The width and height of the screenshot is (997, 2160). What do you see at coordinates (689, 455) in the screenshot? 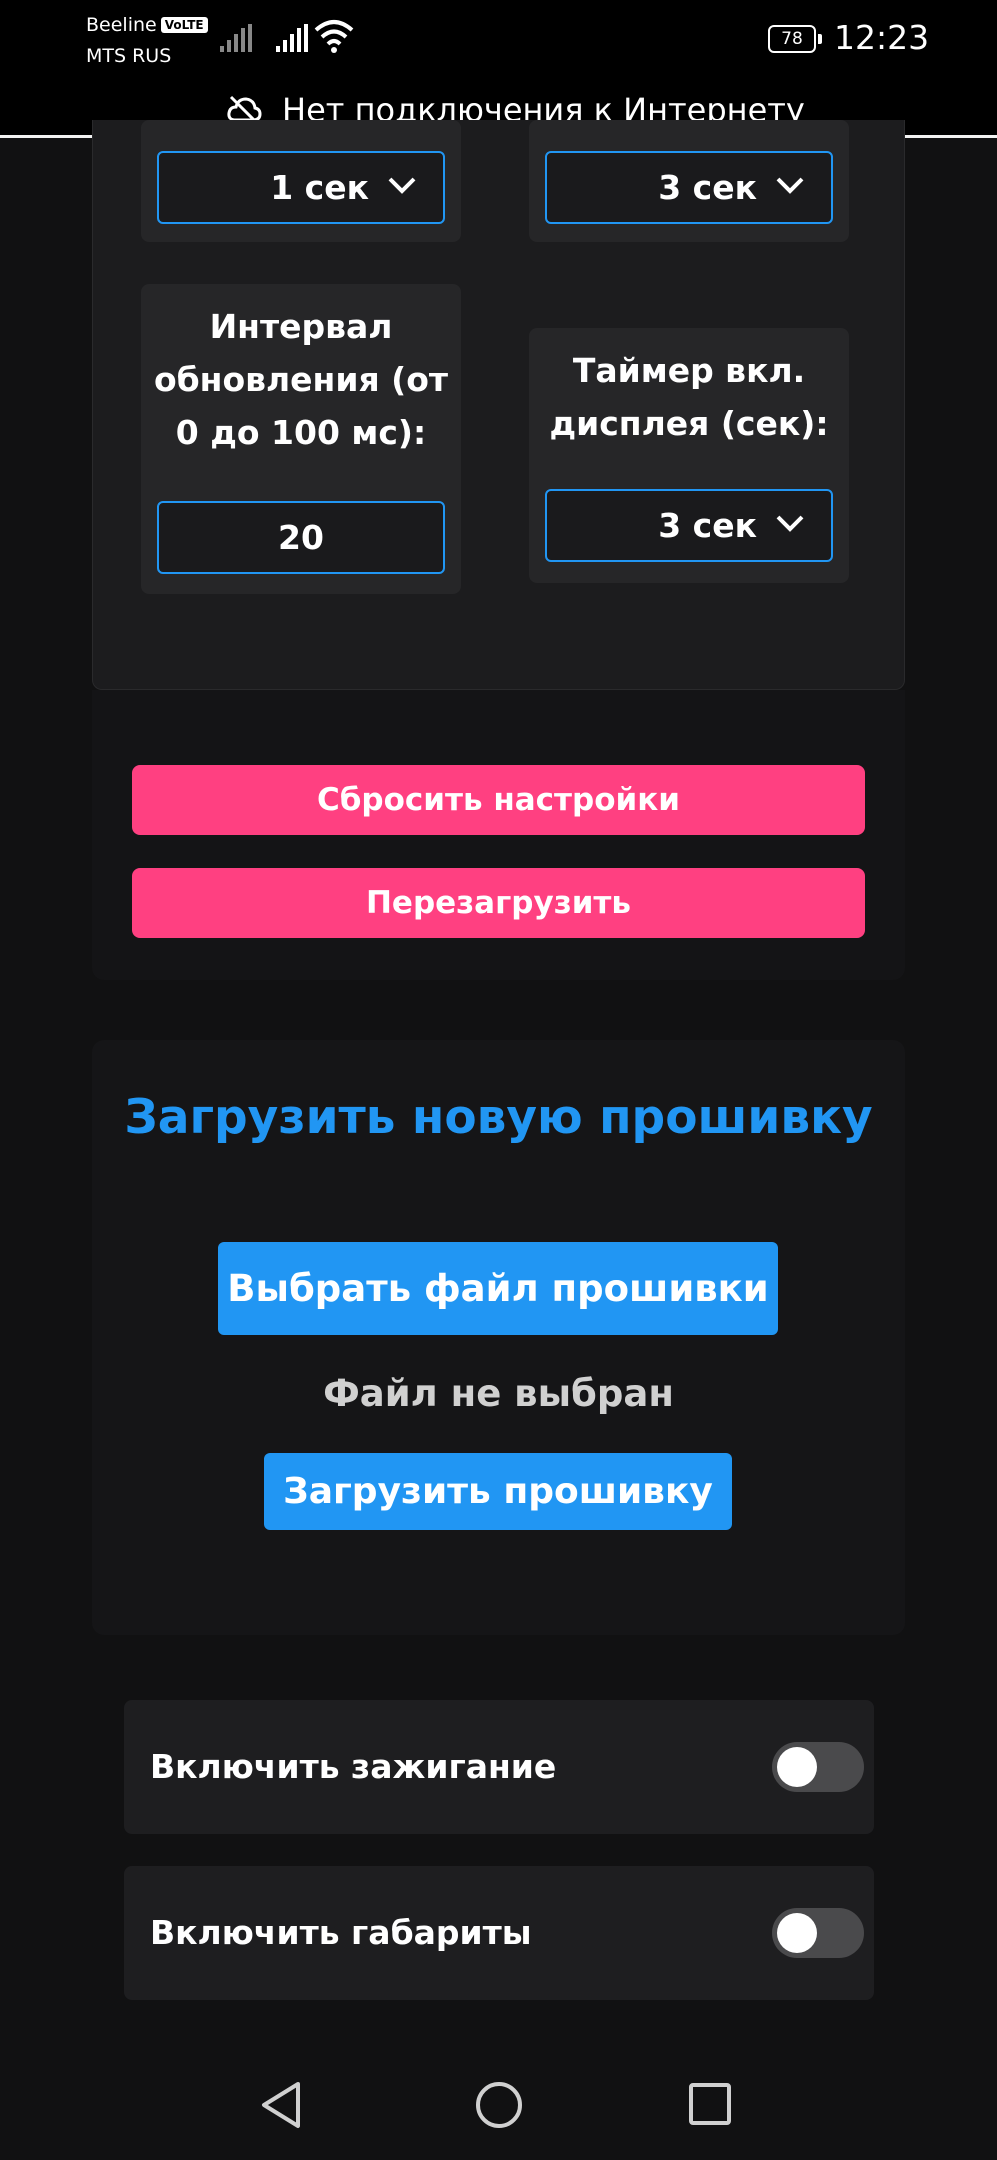
I see `field-display-timer: Таймер вкл. дисплея (сек): 3 сек` at bounding box center [689, 455].